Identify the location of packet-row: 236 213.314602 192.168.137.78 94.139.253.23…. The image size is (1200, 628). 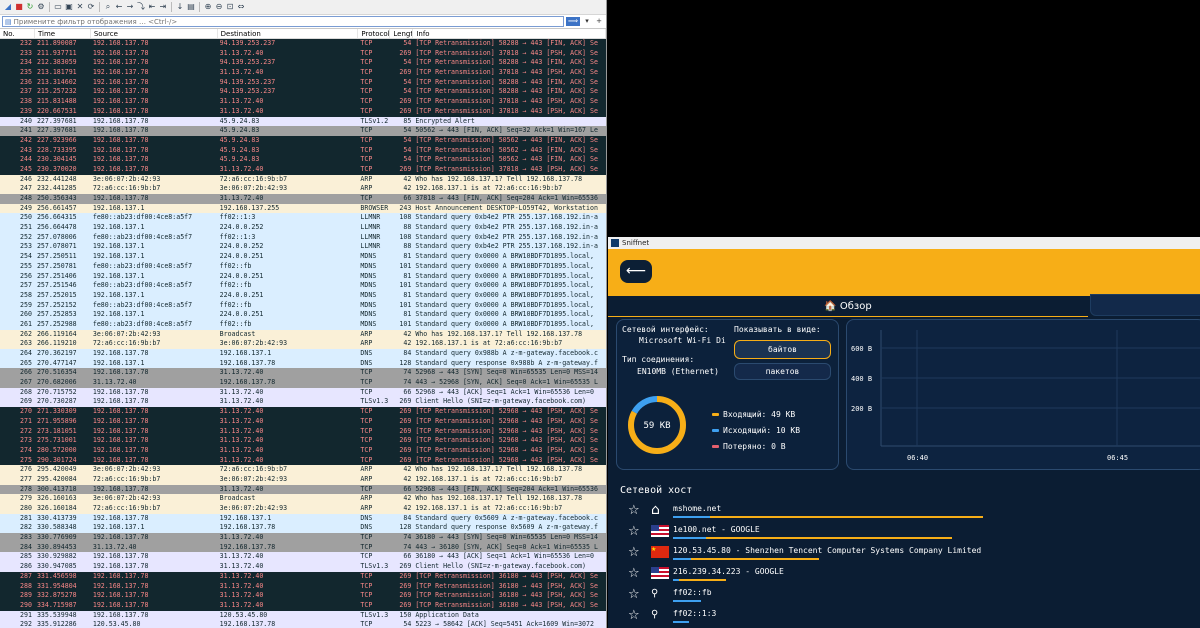
(303, 82).